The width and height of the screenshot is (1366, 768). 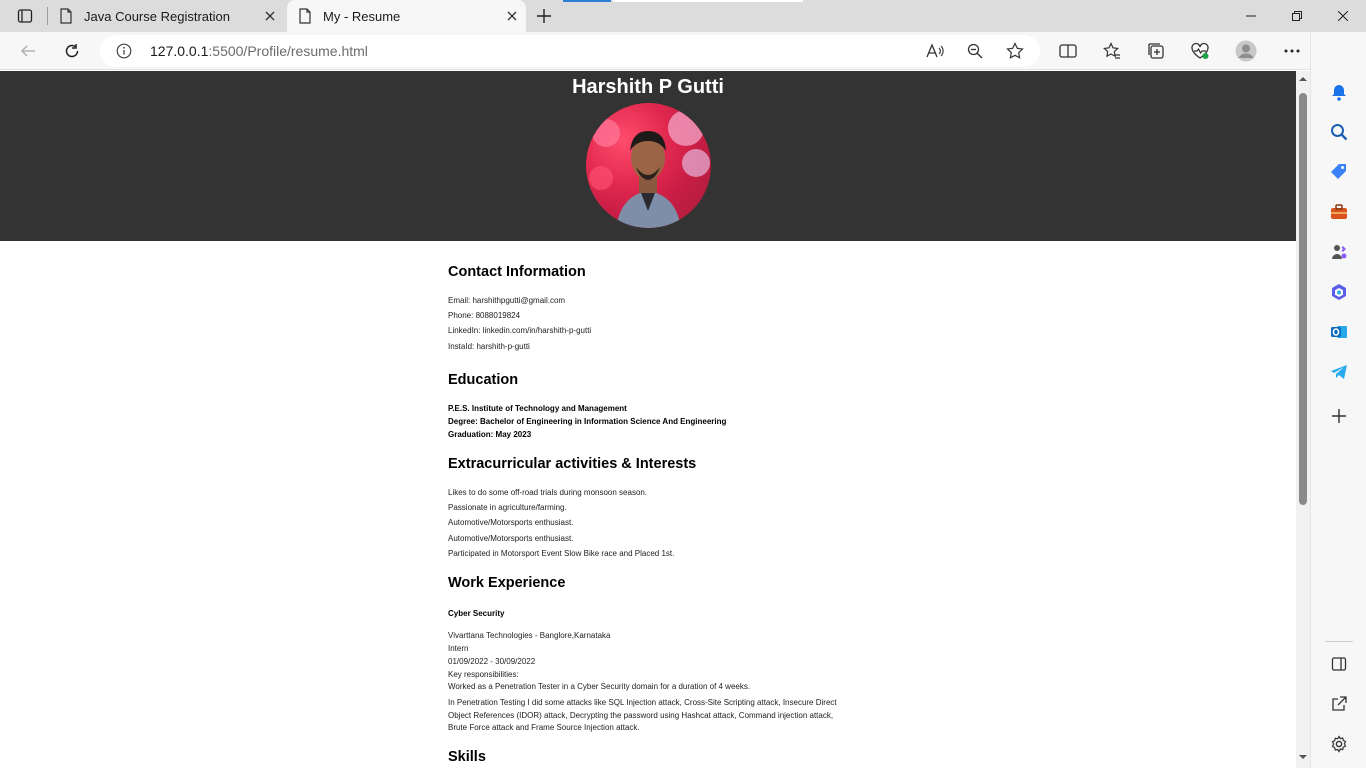 I want to click on scrollbar-thumb, so click(x=1303, y=299).